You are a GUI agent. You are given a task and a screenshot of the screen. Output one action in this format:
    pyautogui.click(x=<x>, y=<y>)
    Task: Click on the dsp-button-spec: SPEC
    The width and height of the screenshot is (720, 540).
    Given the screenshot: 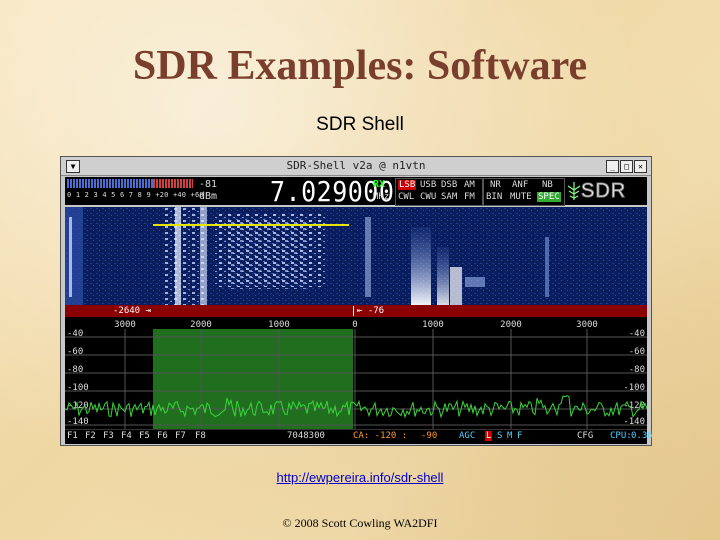 What is the action you would take?
    pyautogui.click(x=549, y=197)
    